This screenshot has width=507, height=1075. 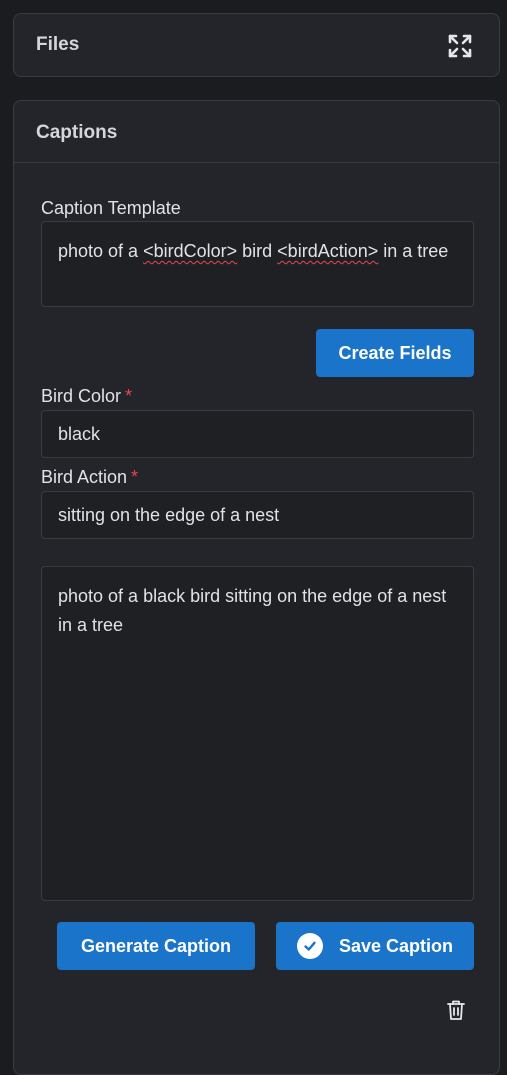 What do you see at coordinates (257, 251) in the screenshot?
I see `template-text-part: bird` at bounding box center [257, 251].